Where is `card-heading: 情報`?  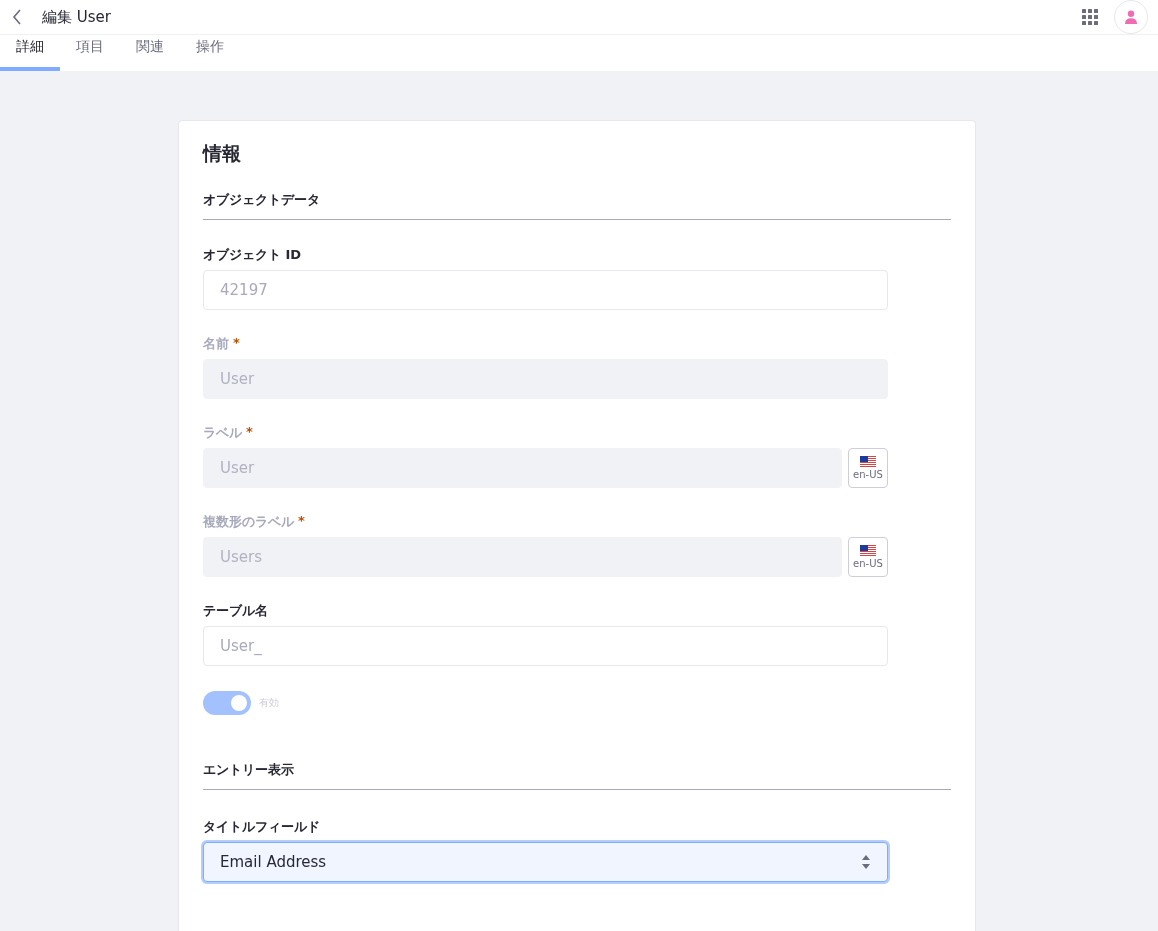
card-heading: 情報 is located at coordinates (222, 153).